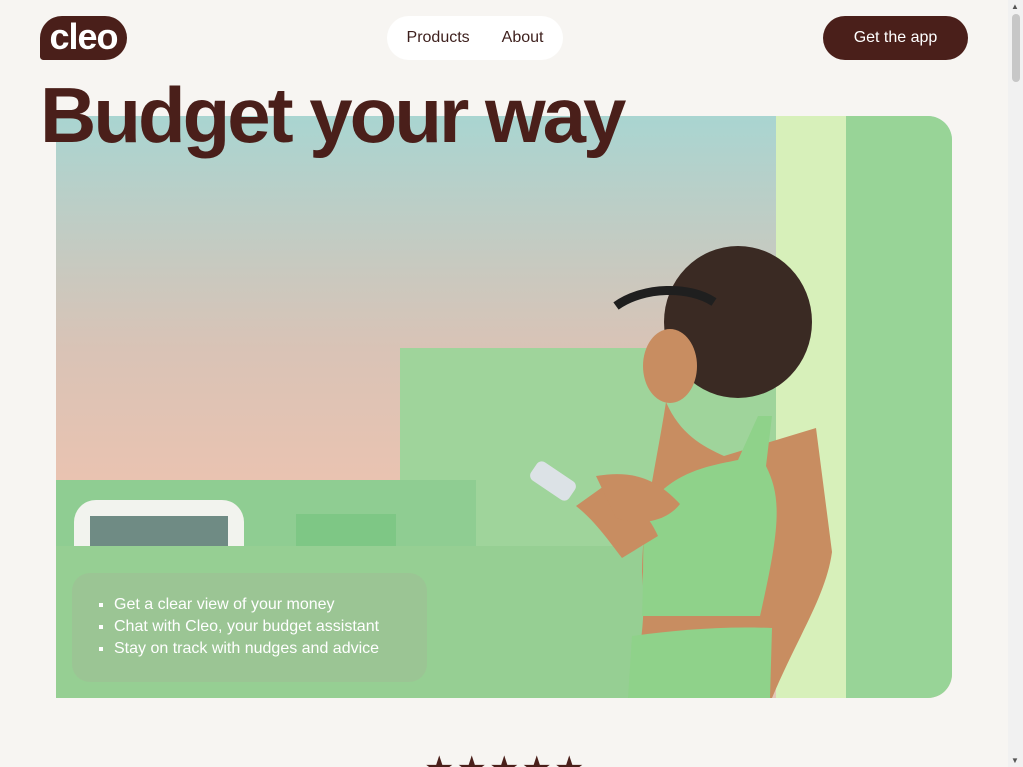  I want to click on textured-pillar, so click(899, 407).